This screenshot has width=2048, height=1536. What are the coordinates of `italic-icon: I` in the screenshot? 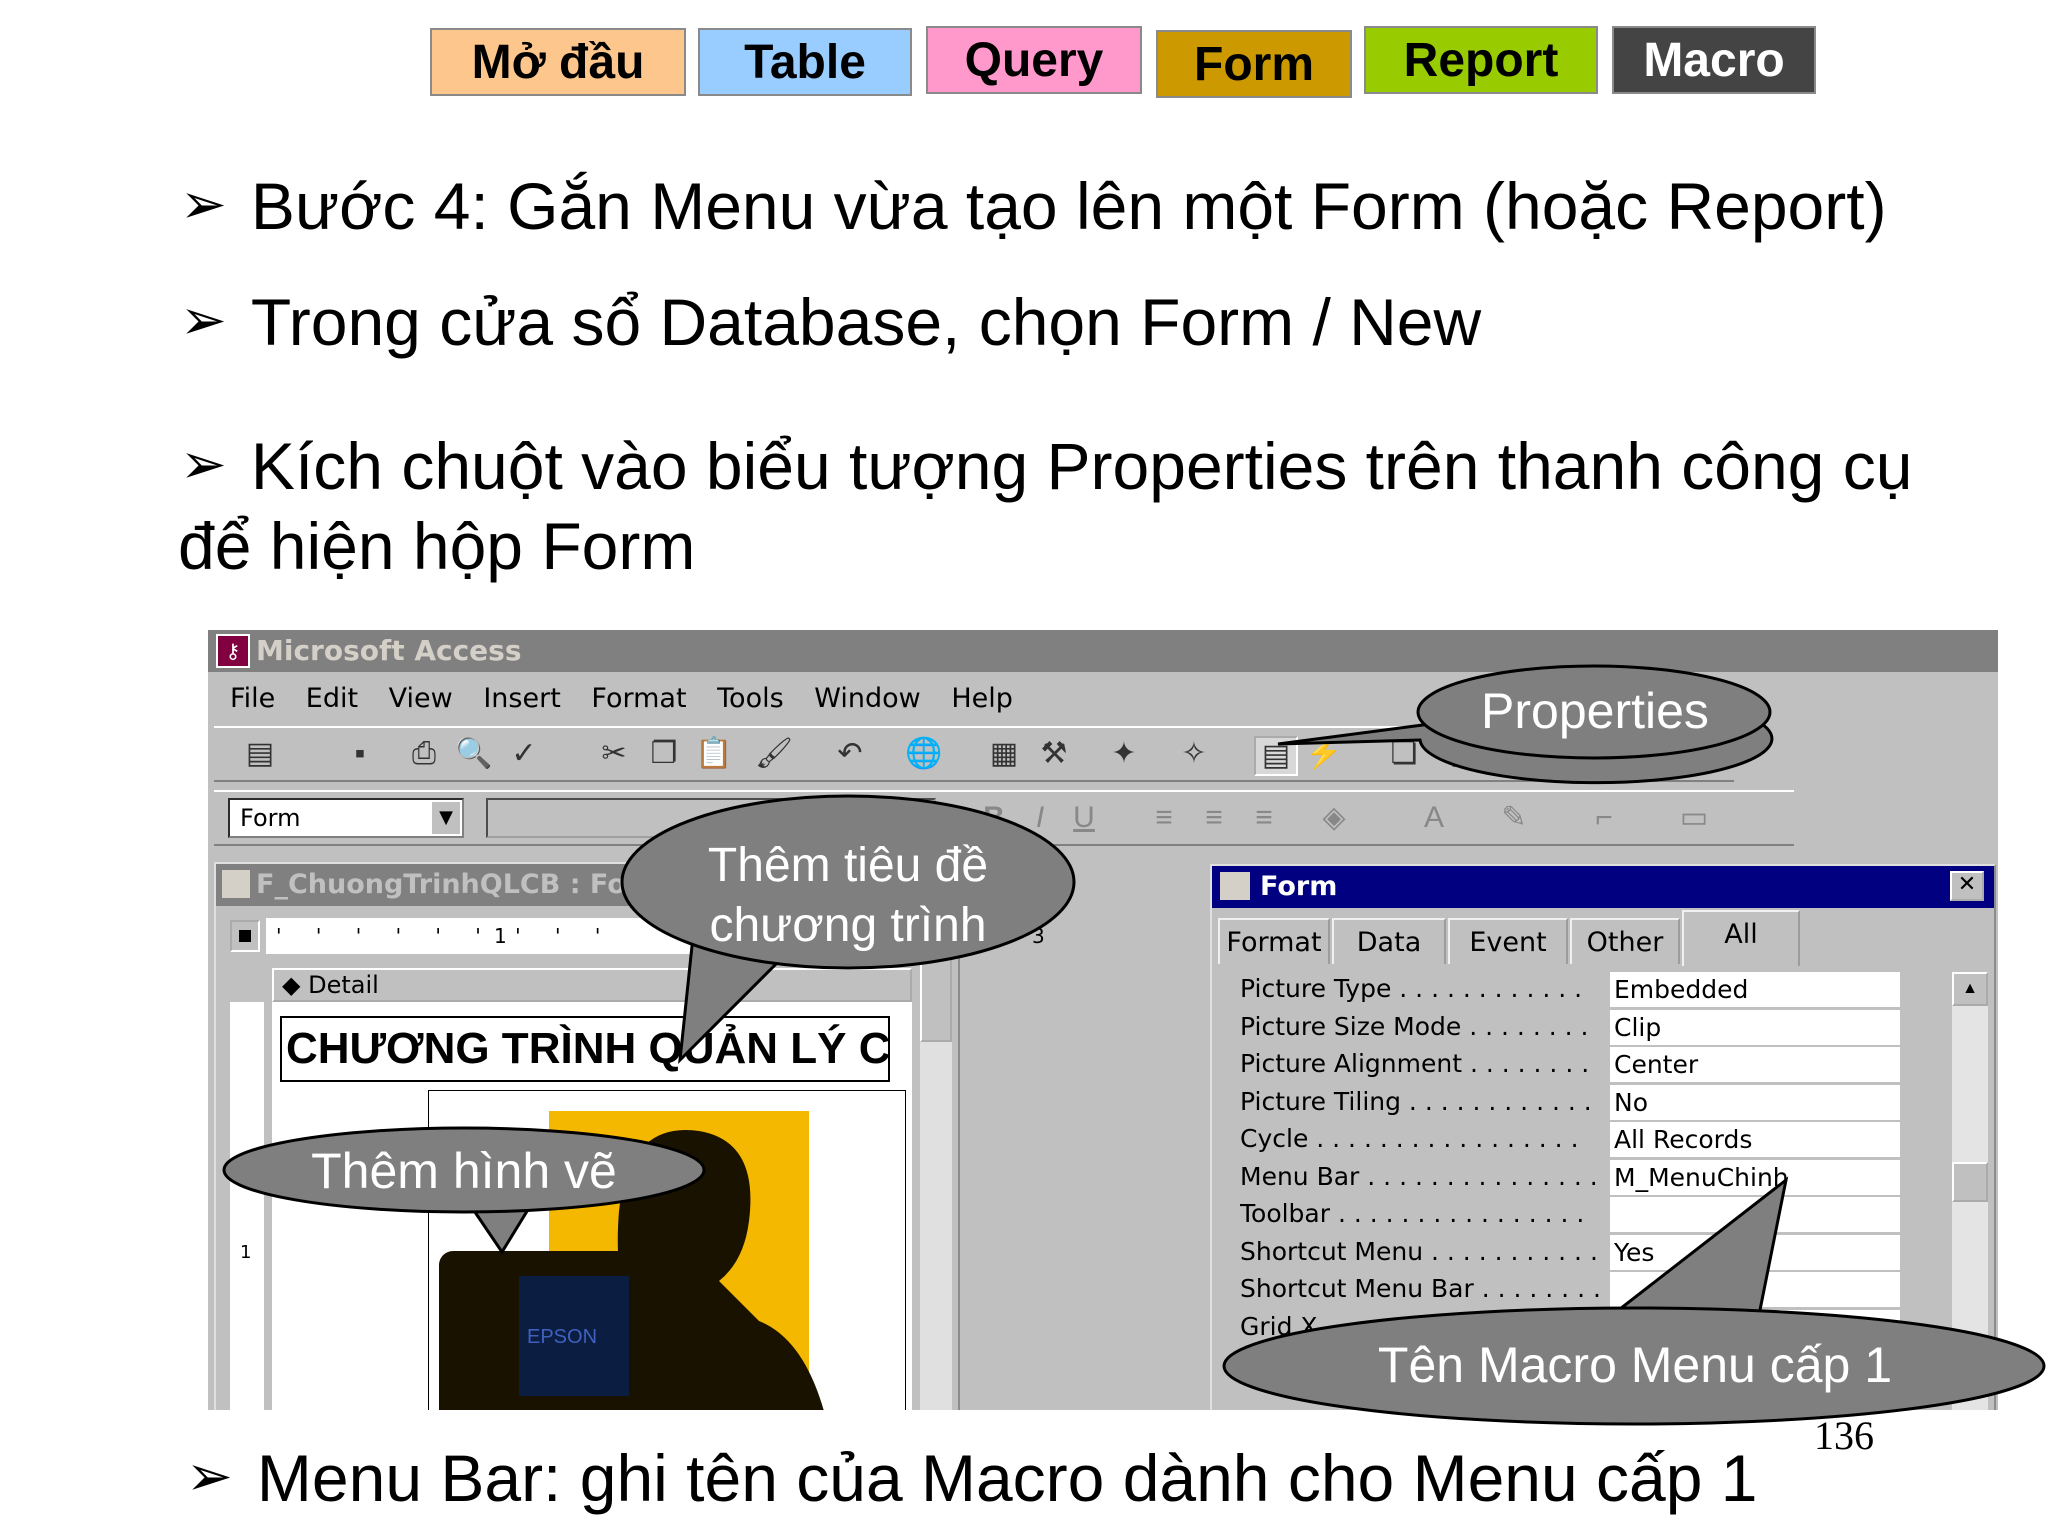 It's located at (1040, 818).